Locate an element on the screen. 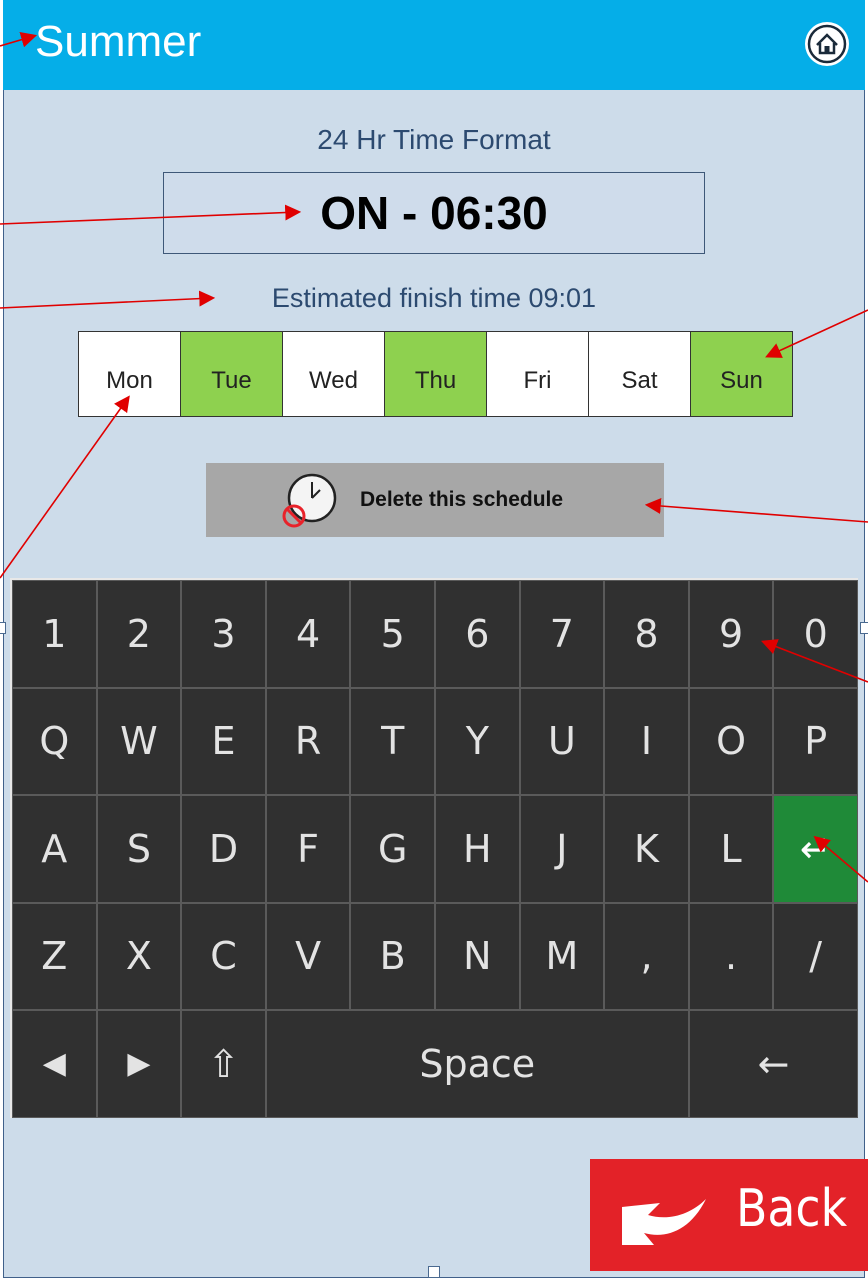 This screenshot has width=868, height=1282. time-display-box: ON - 06:30 is located at coordinates (434, 213).